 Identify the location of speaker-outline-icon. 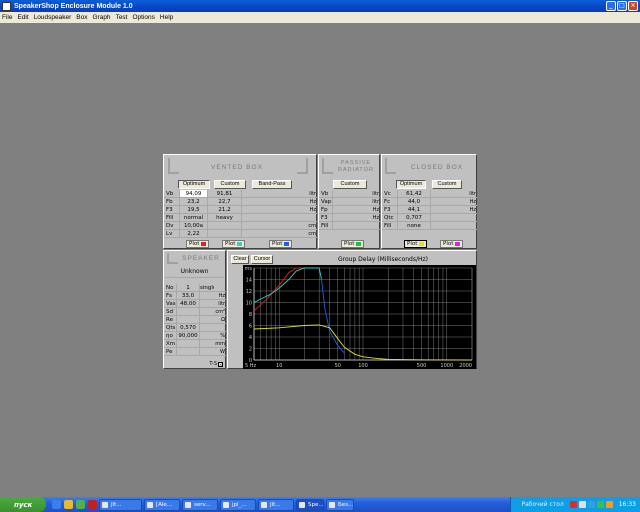
(302, 166).